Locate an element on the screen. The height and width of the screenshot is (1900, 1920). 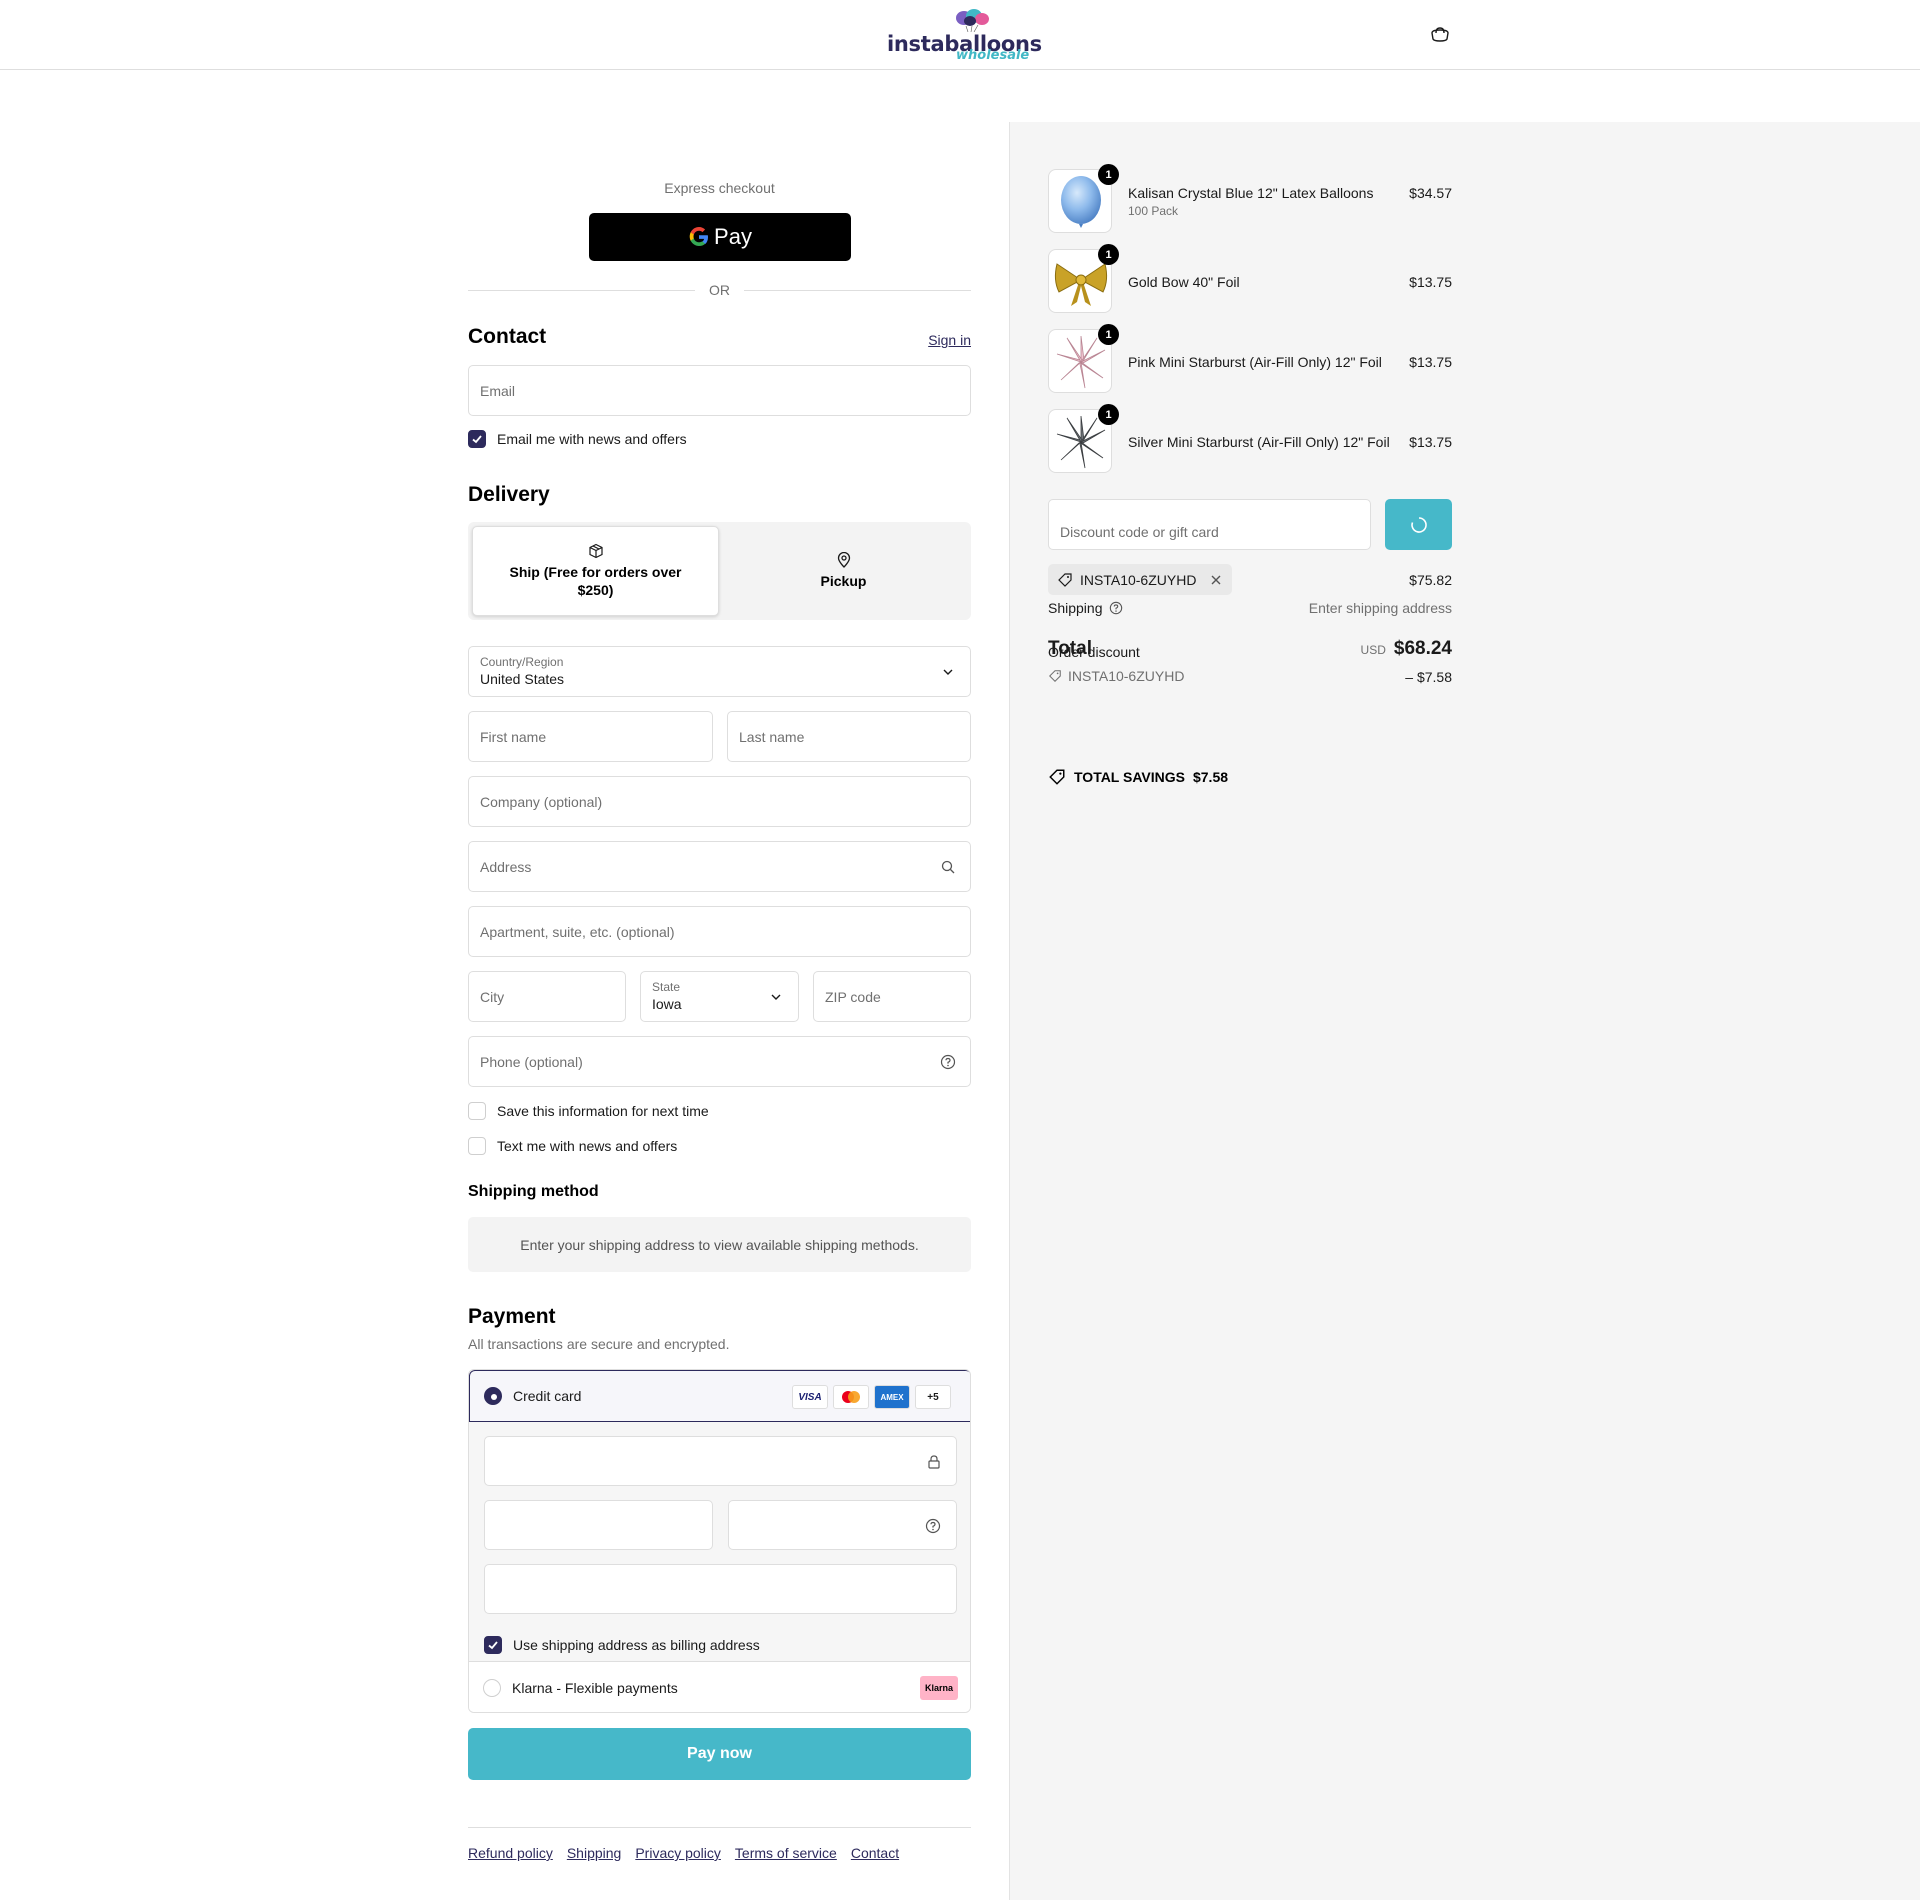
klarna-radio is located at coordinates (492, 1688).